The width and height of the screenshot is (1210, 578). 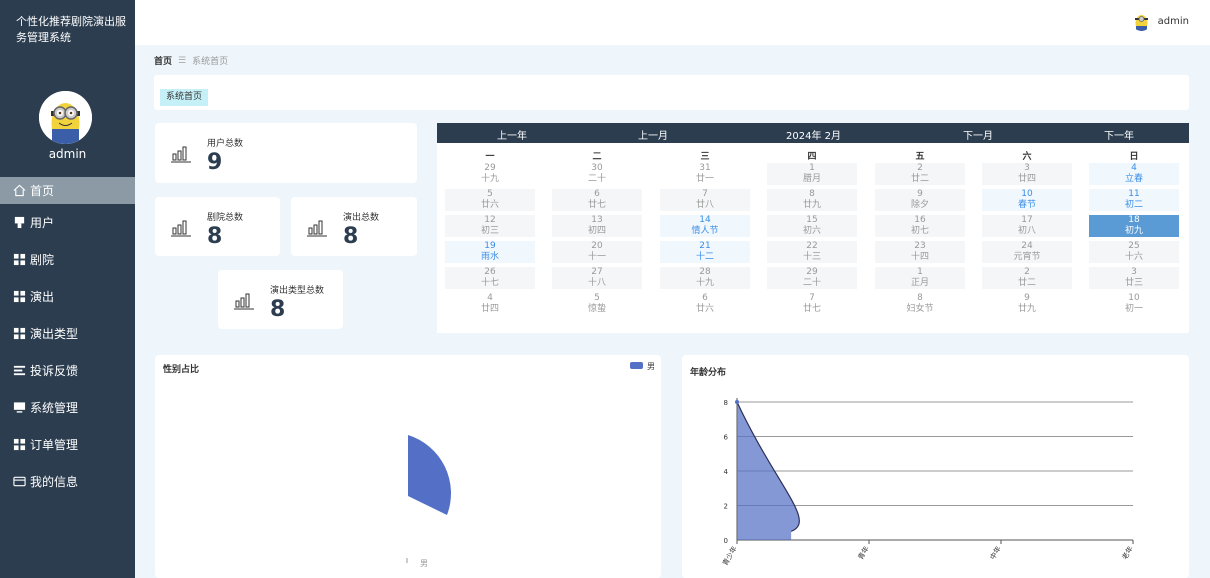 I want to click on sidebar-item-show: 演出, so click(x=67, y=296).